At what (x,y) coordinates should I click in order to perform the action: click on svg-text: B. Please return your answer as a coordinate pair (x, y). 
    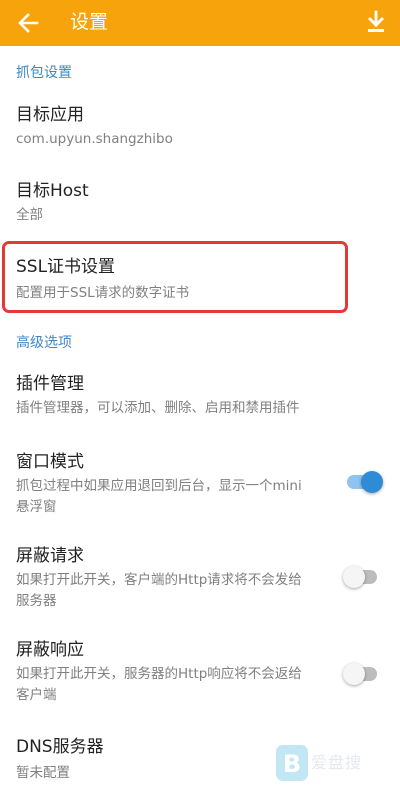
    Looking at the image, I should click on (292, 764).